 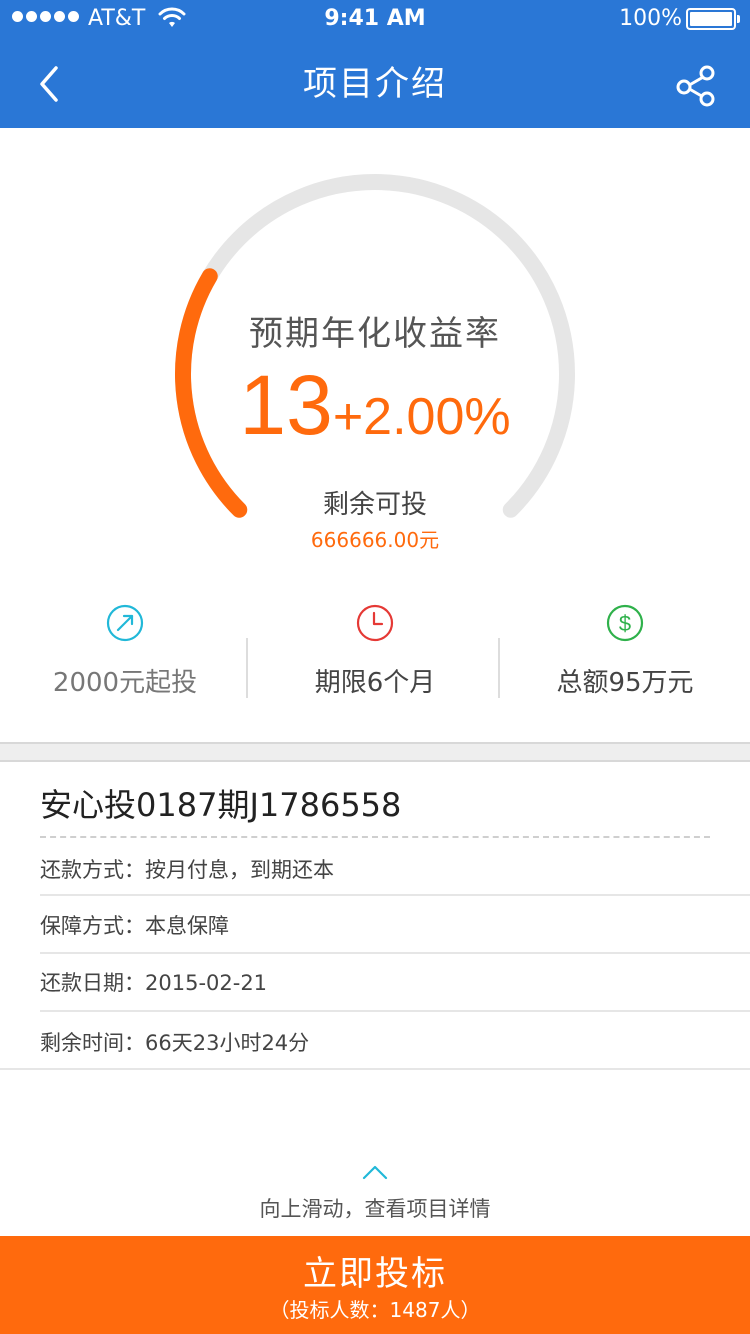 What do you see at coordinates (374, 505) in the screenshot?
I see `remaining-label: 剩余可投` at bounding box center [374, 505].